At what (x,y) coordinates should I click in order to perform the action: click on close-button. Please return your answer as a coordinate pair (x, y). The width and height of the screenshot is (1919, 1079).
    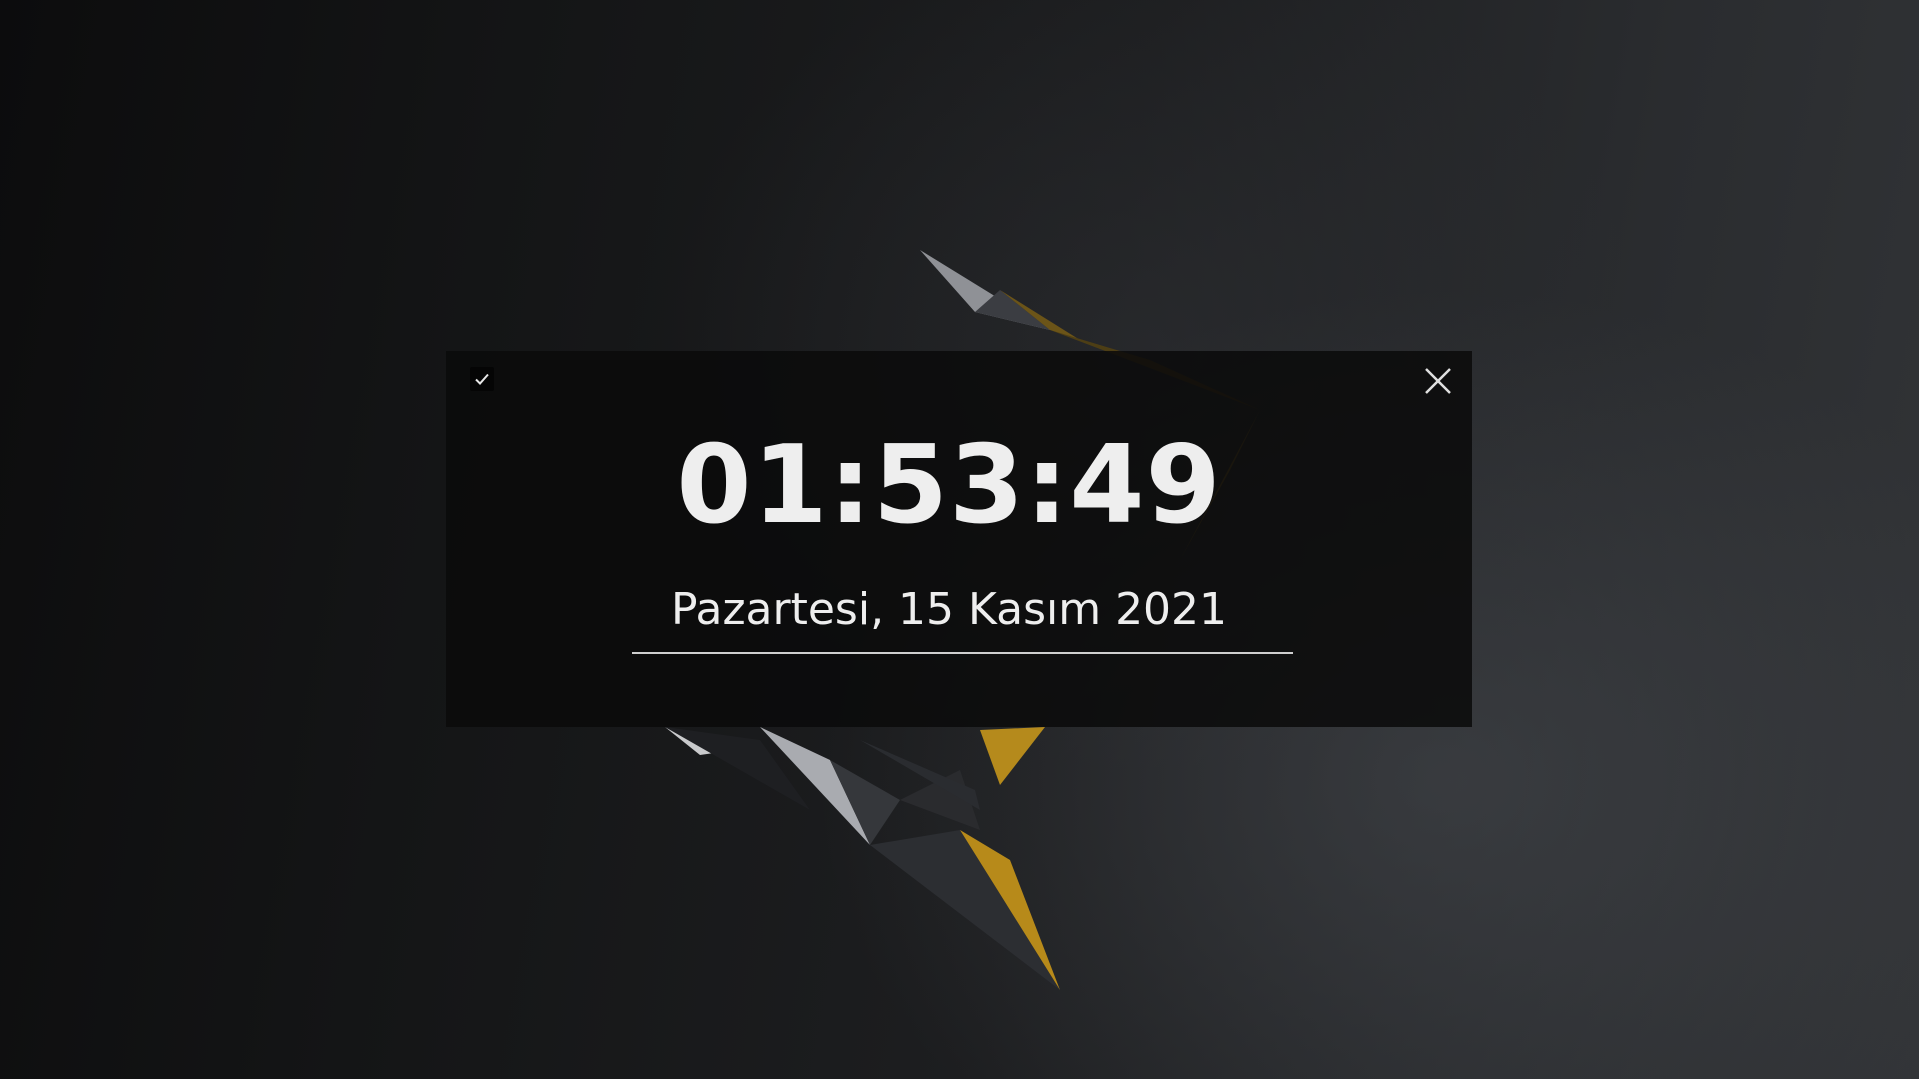
    Looking at the image, I should click on (1438, 381).